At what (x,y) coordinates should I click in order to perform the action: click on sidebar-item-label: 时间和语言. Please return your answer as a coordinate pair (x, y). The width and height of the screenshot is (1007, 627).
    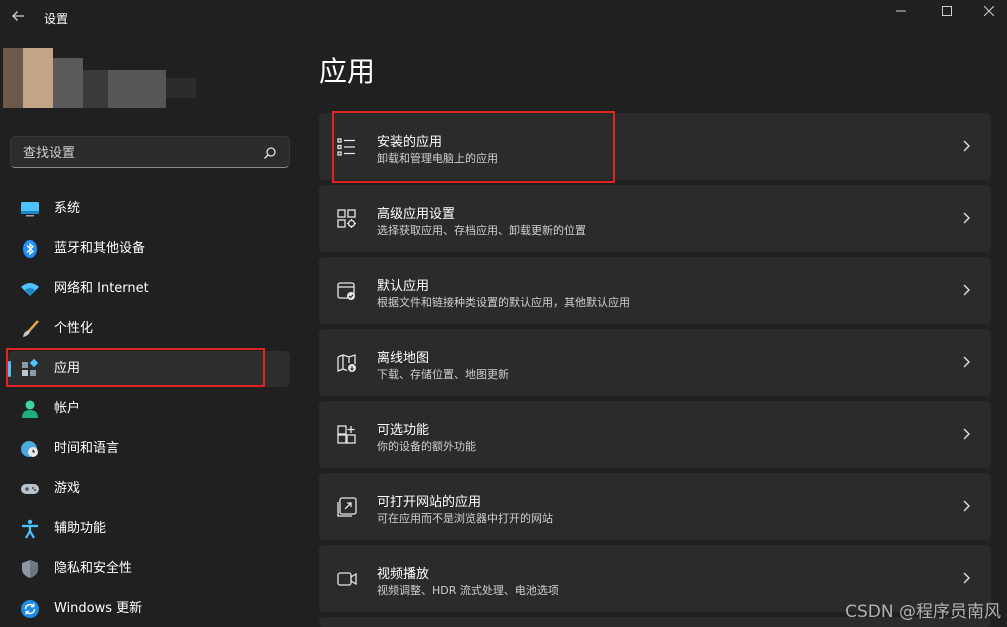
    Looking at the image, I should click on (87, 448).